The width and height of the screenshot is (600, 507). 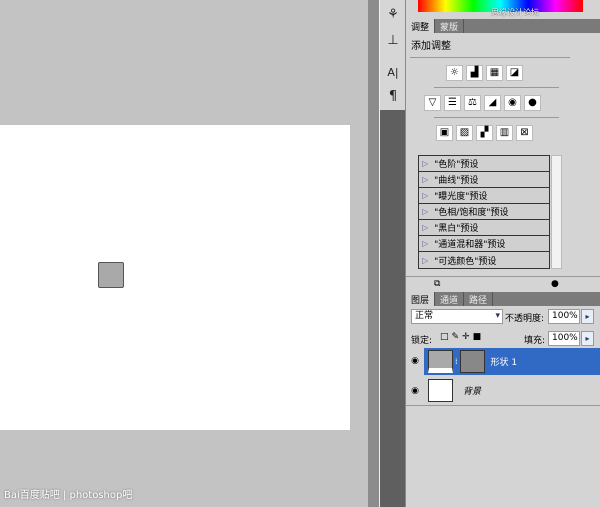 I want to click on link-icon: ⁞, so click(x=456, y=361).